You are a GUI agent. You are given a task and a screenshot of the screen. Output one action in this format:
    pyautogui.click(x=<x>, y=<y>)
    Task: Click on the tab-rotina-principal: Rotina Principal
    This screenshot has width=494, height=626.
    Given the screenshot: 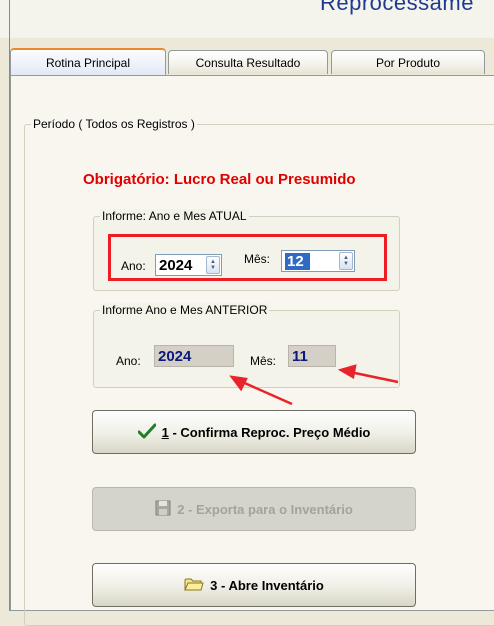 What is the action you would take?
    pyautogui.click(x=88, y=61)
    